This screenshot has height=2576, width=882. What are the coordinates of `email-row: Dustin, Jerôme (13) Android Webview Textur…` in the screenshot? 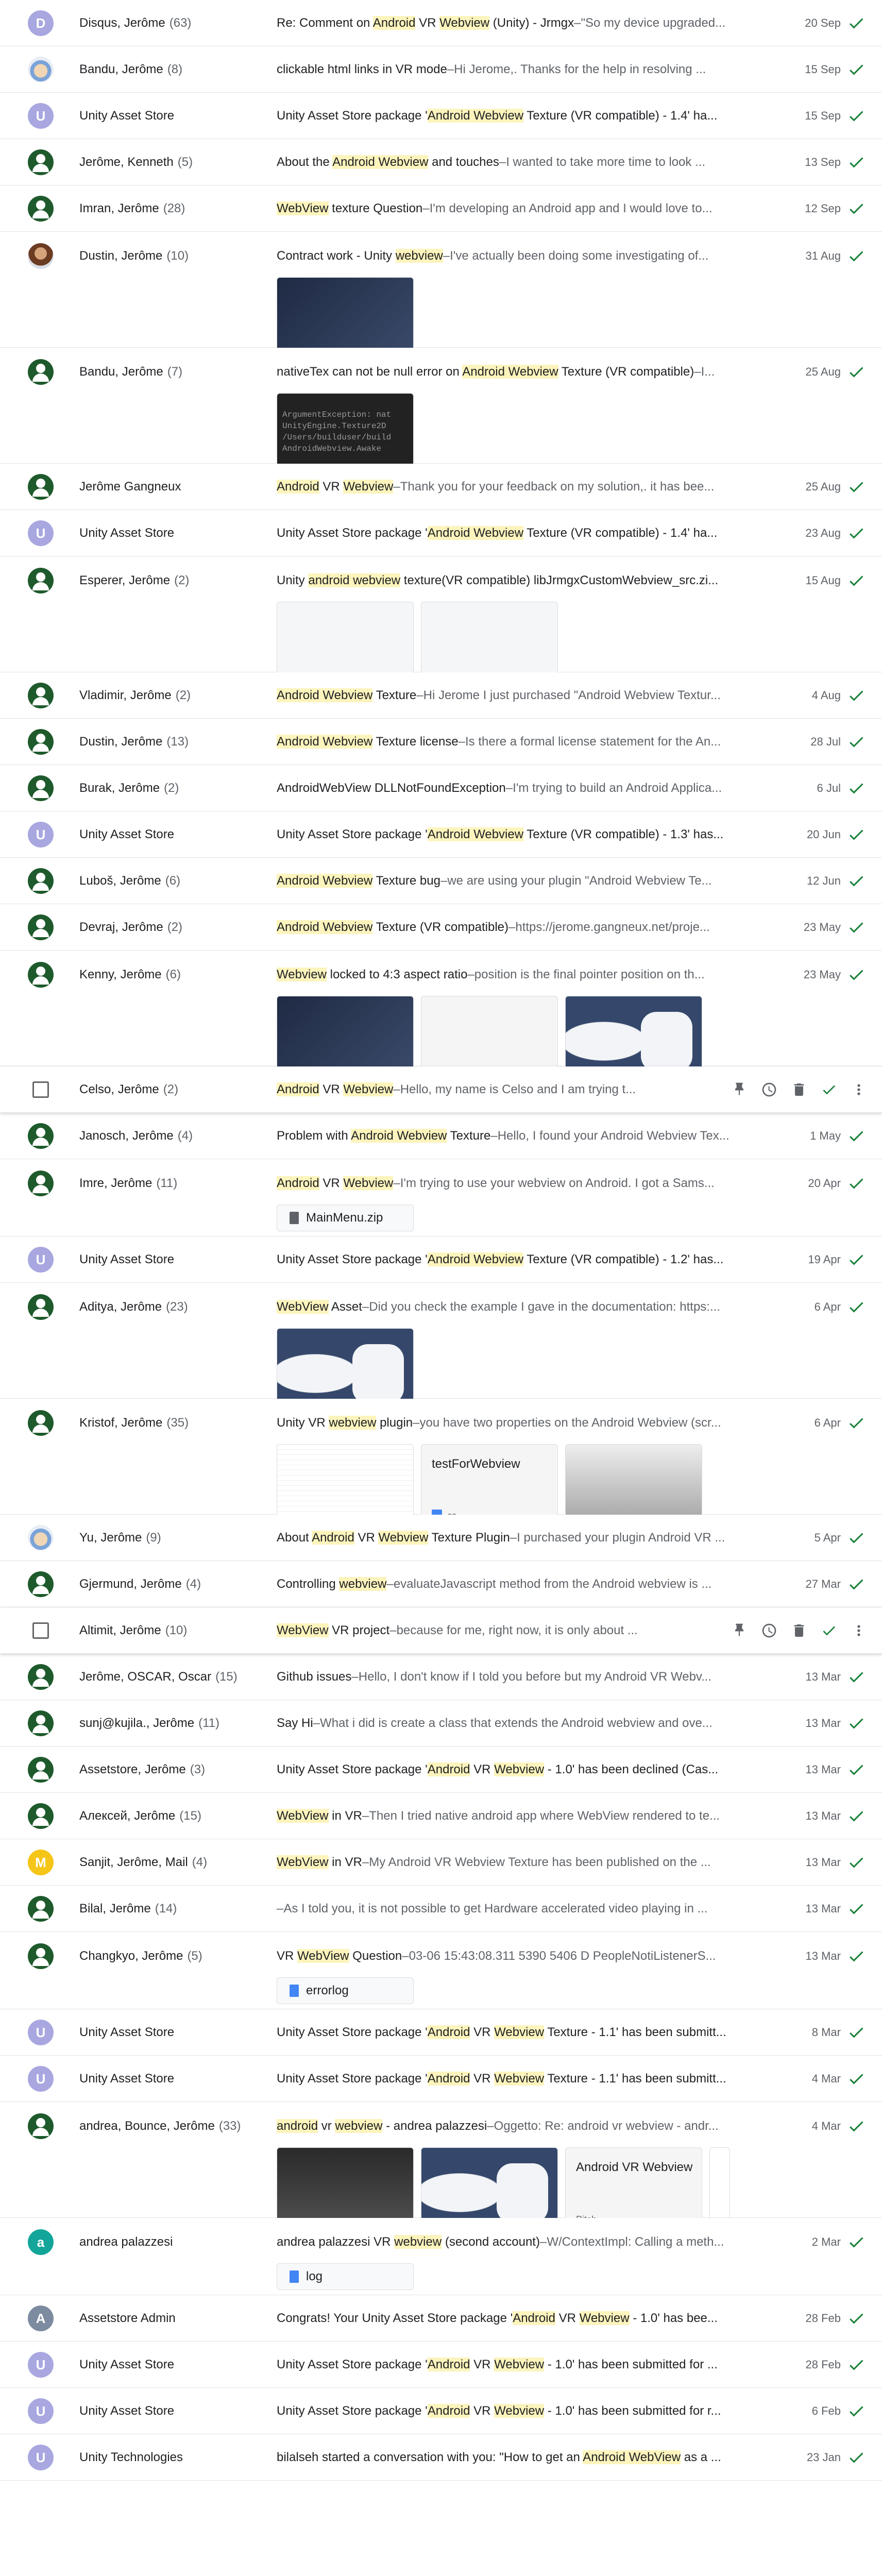 It's located at (441, 742).